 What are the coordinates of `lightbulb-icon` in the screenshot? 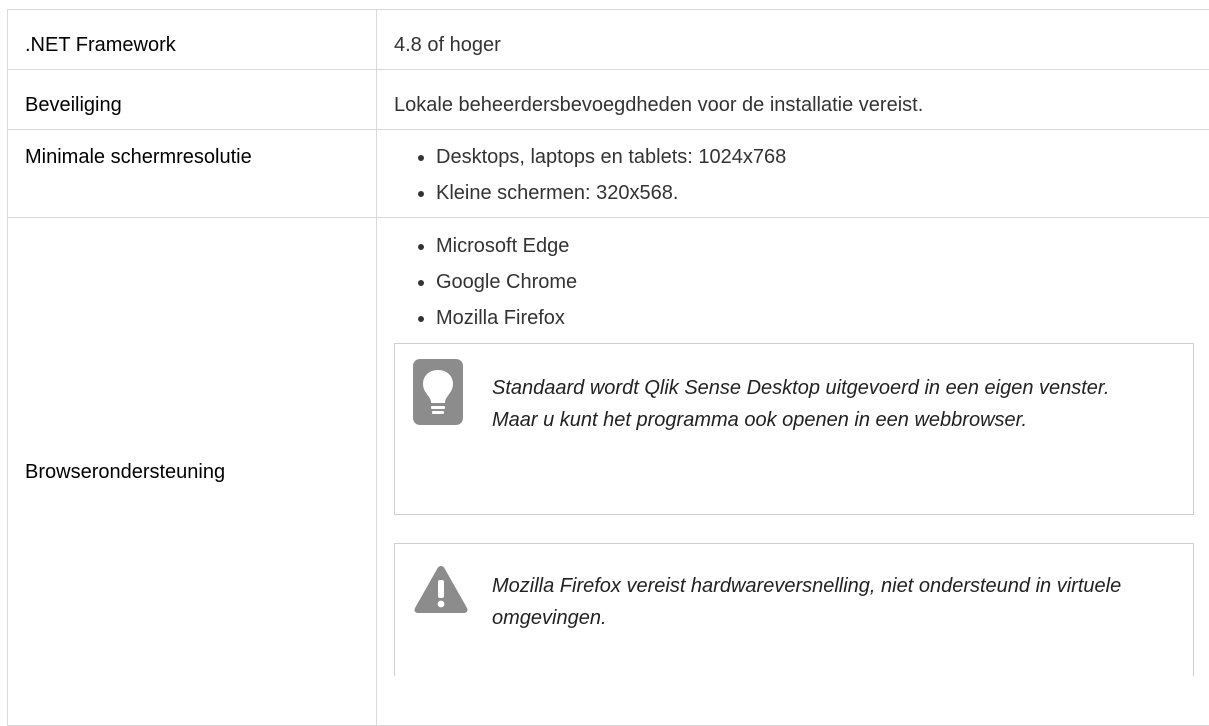 It's located at (438, 395).